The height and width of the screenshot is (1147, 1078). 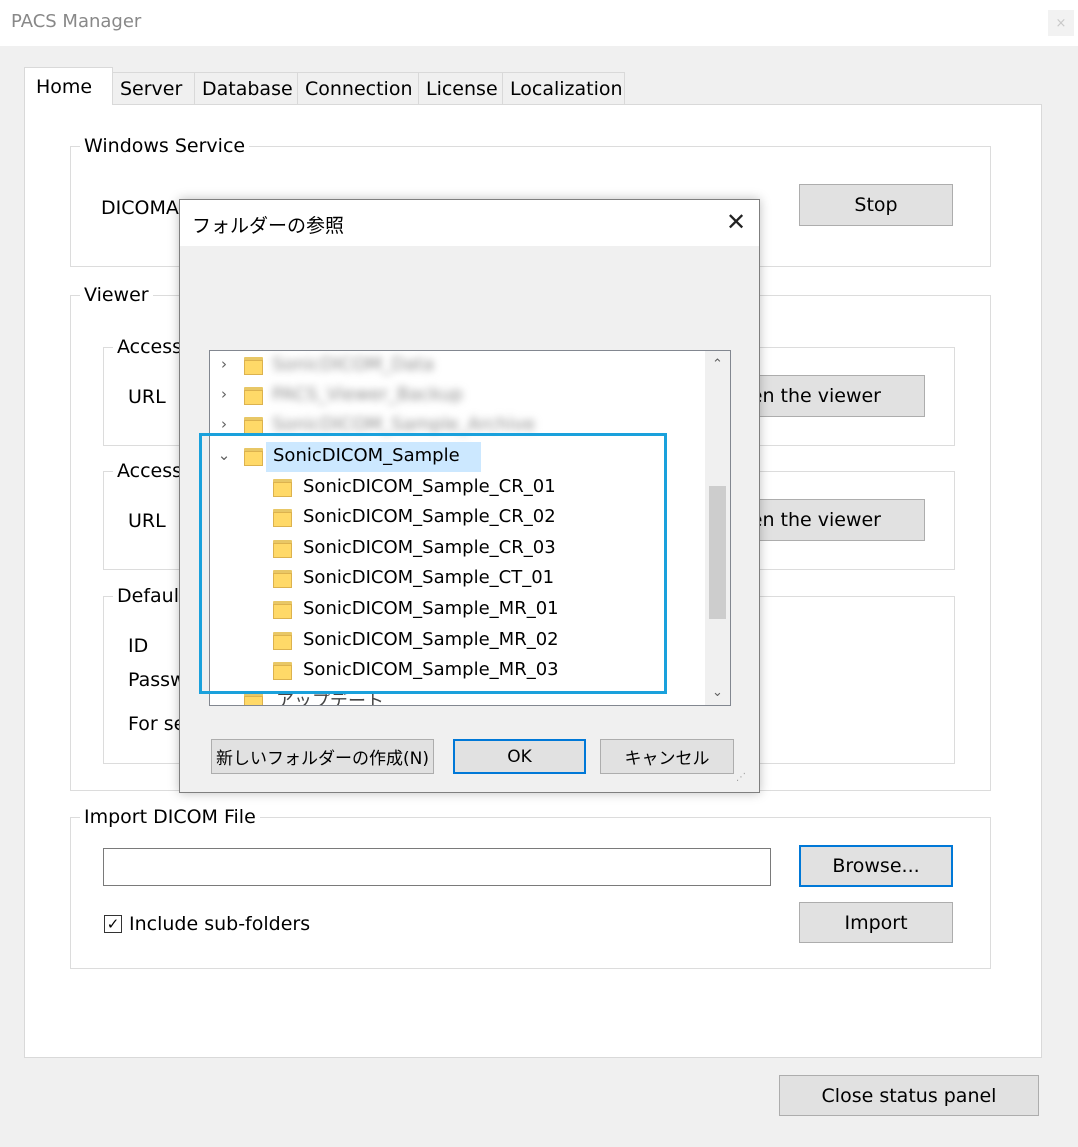 What do you see at coordinates (717, 552) in the screenshot?
I see `scrollbar-thumb` at bounding box center [717, 552].